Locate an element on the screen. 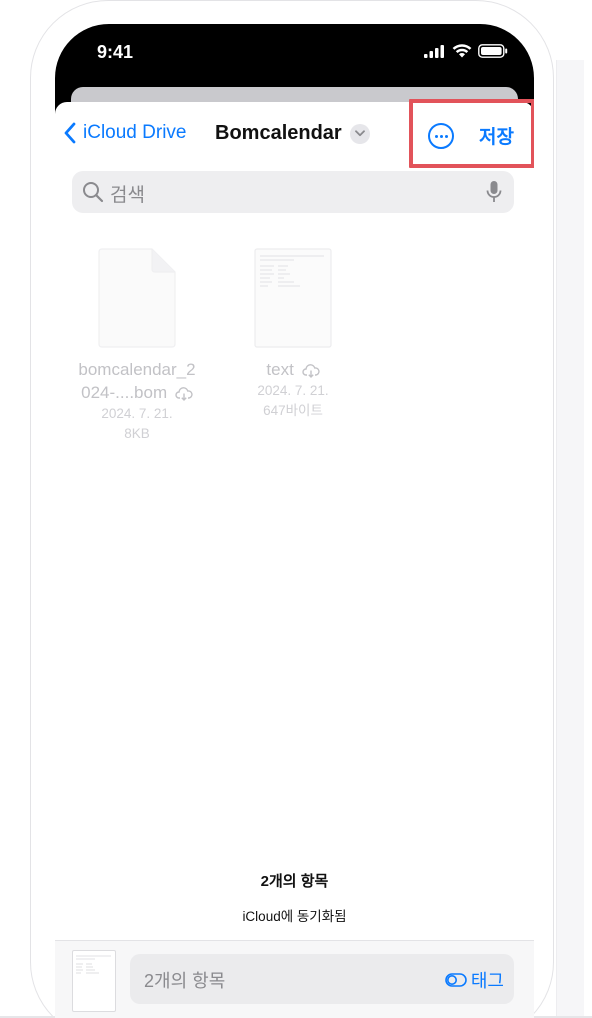 This screenshot has height=1018, width=592. sync-status: iCloud에 동기화됨 is located at coordinates (294, 916).